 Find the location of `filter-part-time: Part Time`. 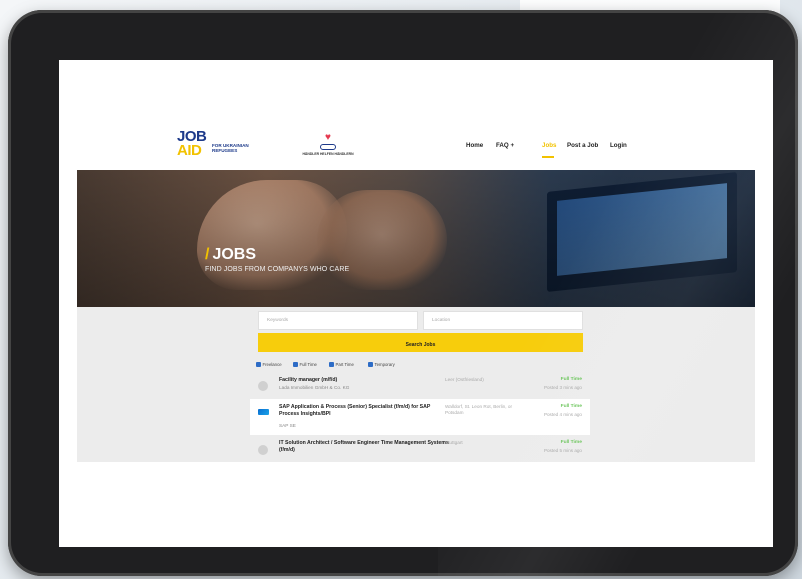

filter-part-time: Part Time is located at coordinates (341, 364).